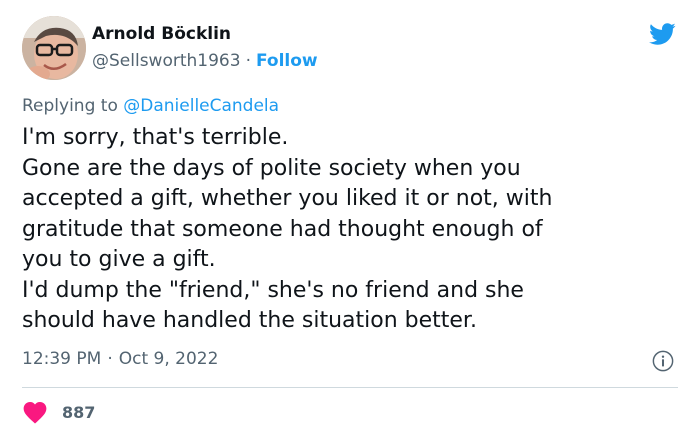 The width and height of the screenshot is (700, 441). I want to click on heart-icon, so click(35, 412).